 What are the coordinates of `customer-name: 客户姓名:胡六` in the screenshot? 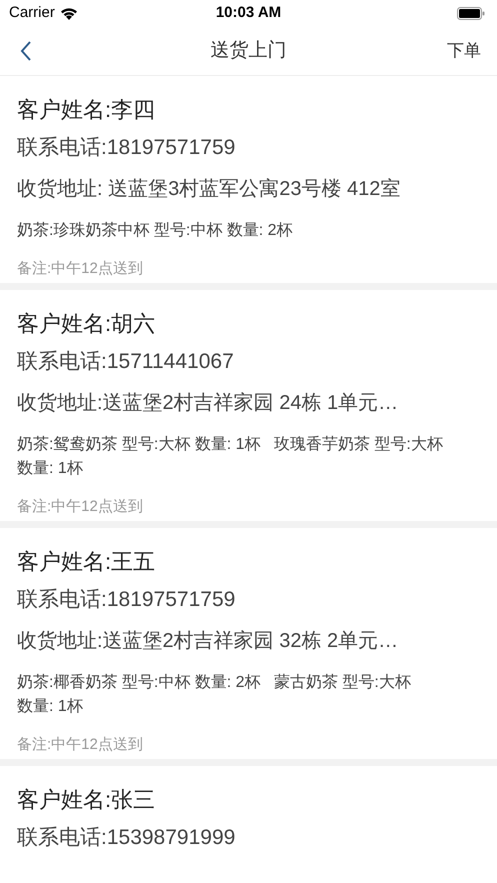 It's located at (86, 324).